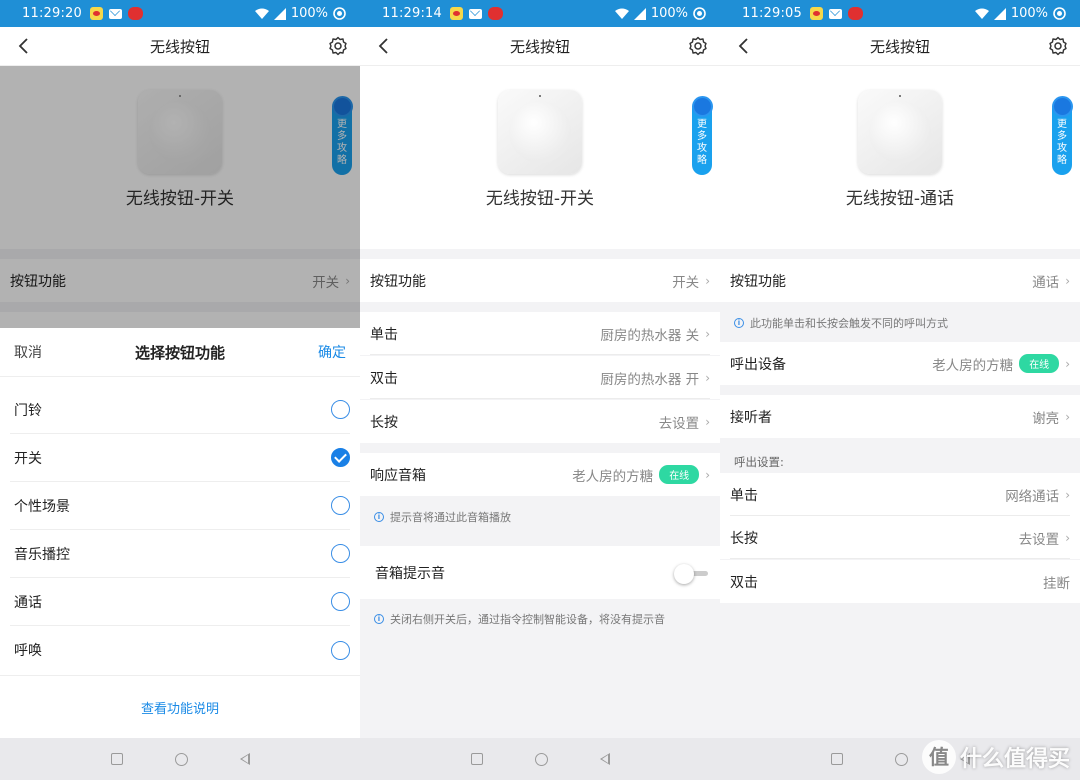 This screenshot has width=1080, height=780. I want to click on row-single-click: 单击 厨房的热水器 关 ›, so click(540, 333).